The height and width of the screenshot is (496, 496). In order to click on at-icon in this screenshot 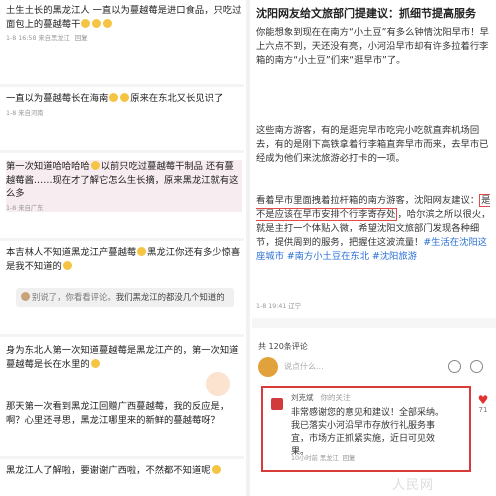, I will do `click(454, 366)`.